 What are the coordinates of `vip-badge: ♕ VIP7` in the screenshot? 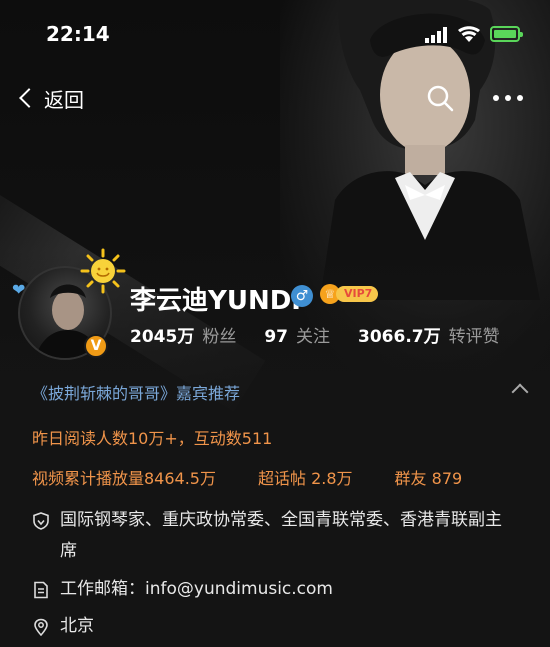 It's located at (349, 294).